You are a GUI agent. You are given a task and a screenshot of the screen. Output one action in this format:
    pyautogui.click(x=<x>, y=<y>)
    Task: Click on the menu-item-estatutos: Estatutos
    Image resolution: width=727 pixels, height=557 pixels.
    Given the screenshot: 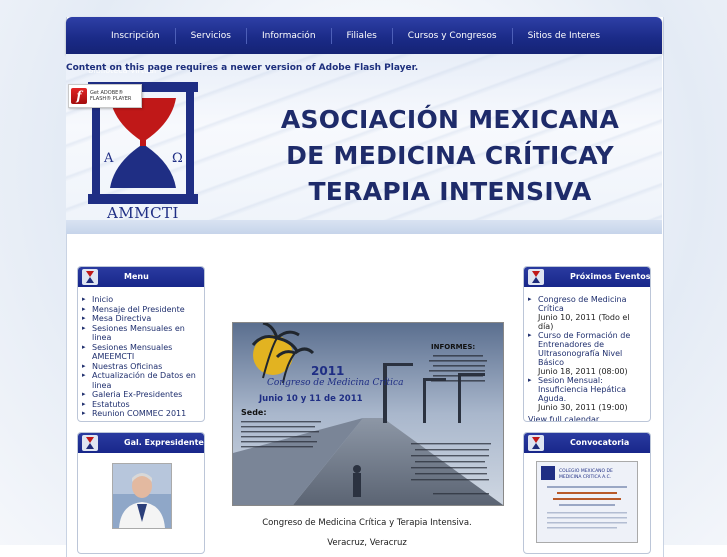 What is the action you would take?
    pyautogui.click(x=143, y=405)
    